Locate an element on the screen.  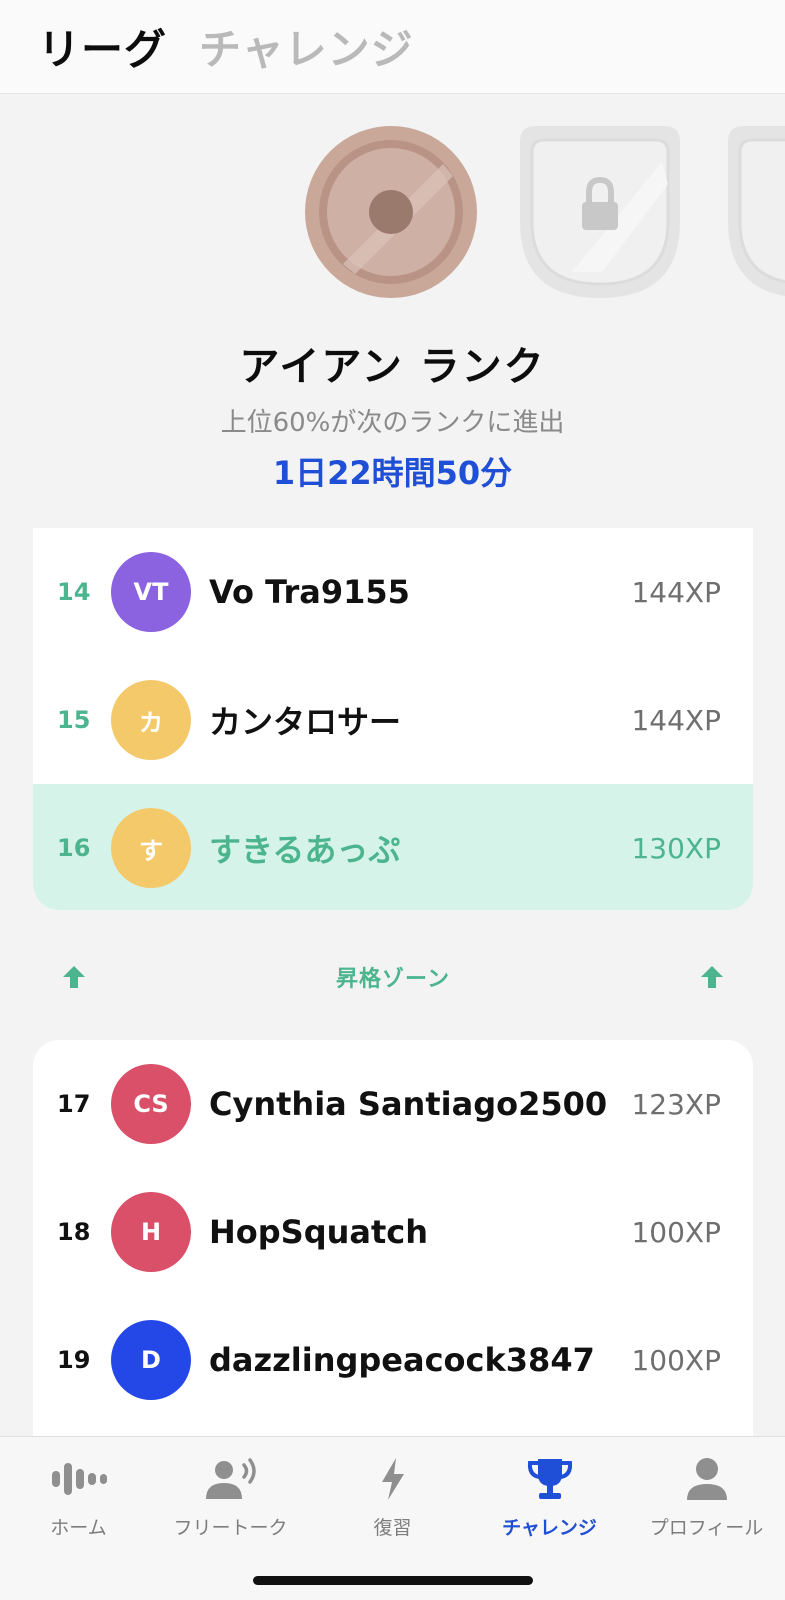
person-speaking-icon is located at coordinates (230, 1478).